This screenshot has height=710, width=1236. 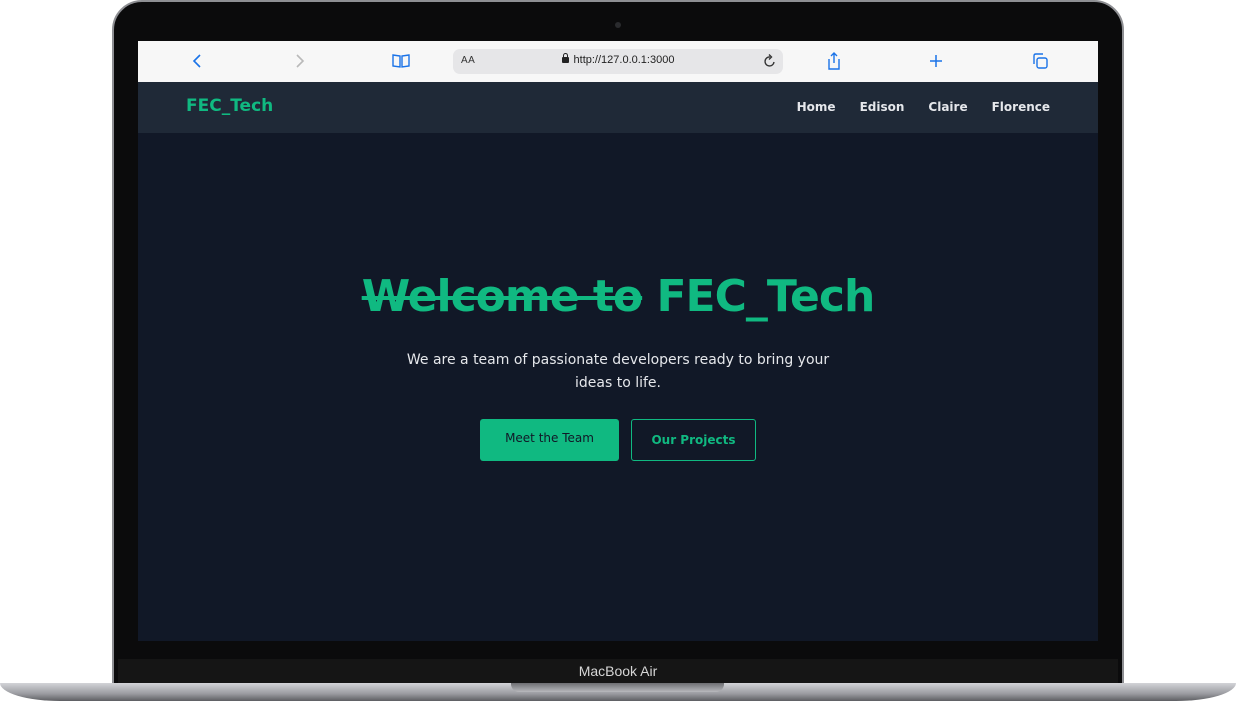 I want to click on nav-link-edison: Edison, so click(x=882, y=107).